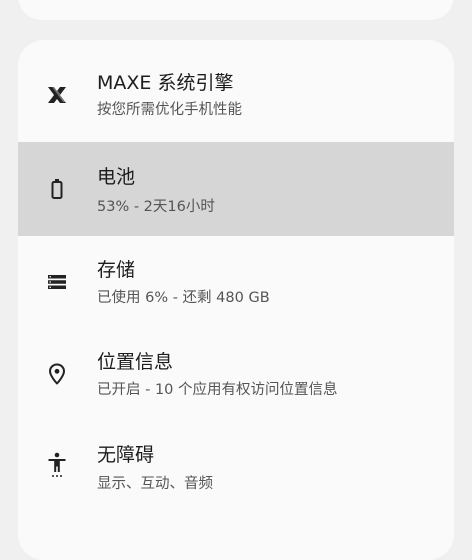 This screenshot has height=560, width=472. I want to click on maxe-x-icon, so click(57, 95).